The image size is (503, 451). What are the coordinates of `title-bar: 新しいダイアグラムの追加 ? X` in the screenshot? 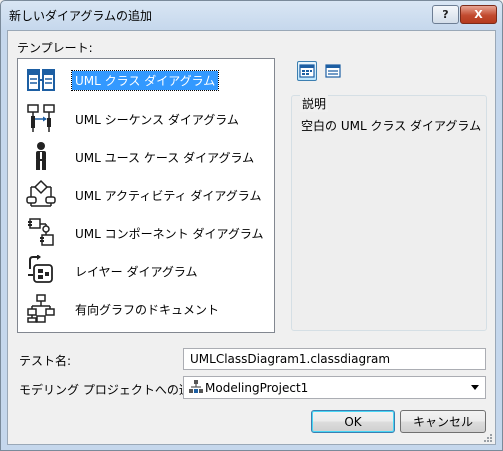 It's located at (251, 15).